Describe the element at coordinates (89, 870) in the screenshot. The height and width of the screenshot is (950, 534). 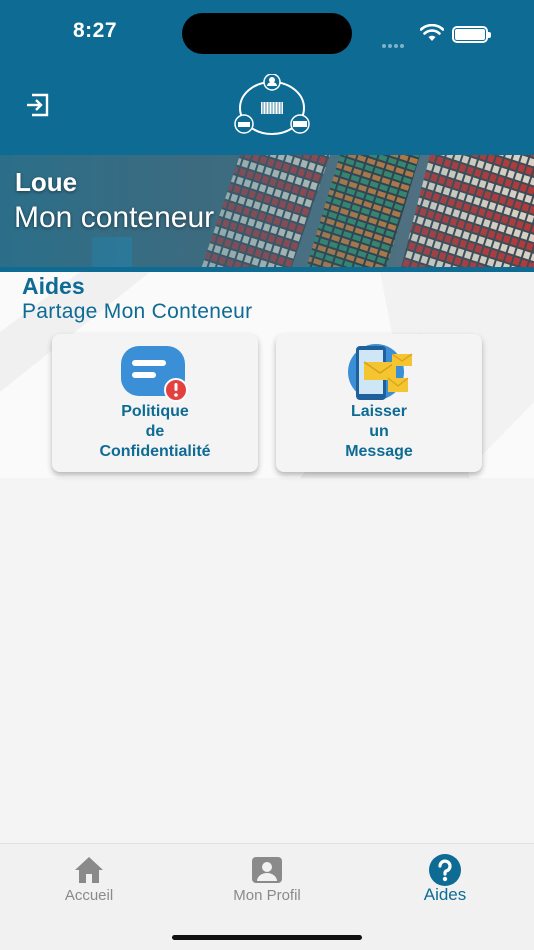
I see `home-icon` at that location.